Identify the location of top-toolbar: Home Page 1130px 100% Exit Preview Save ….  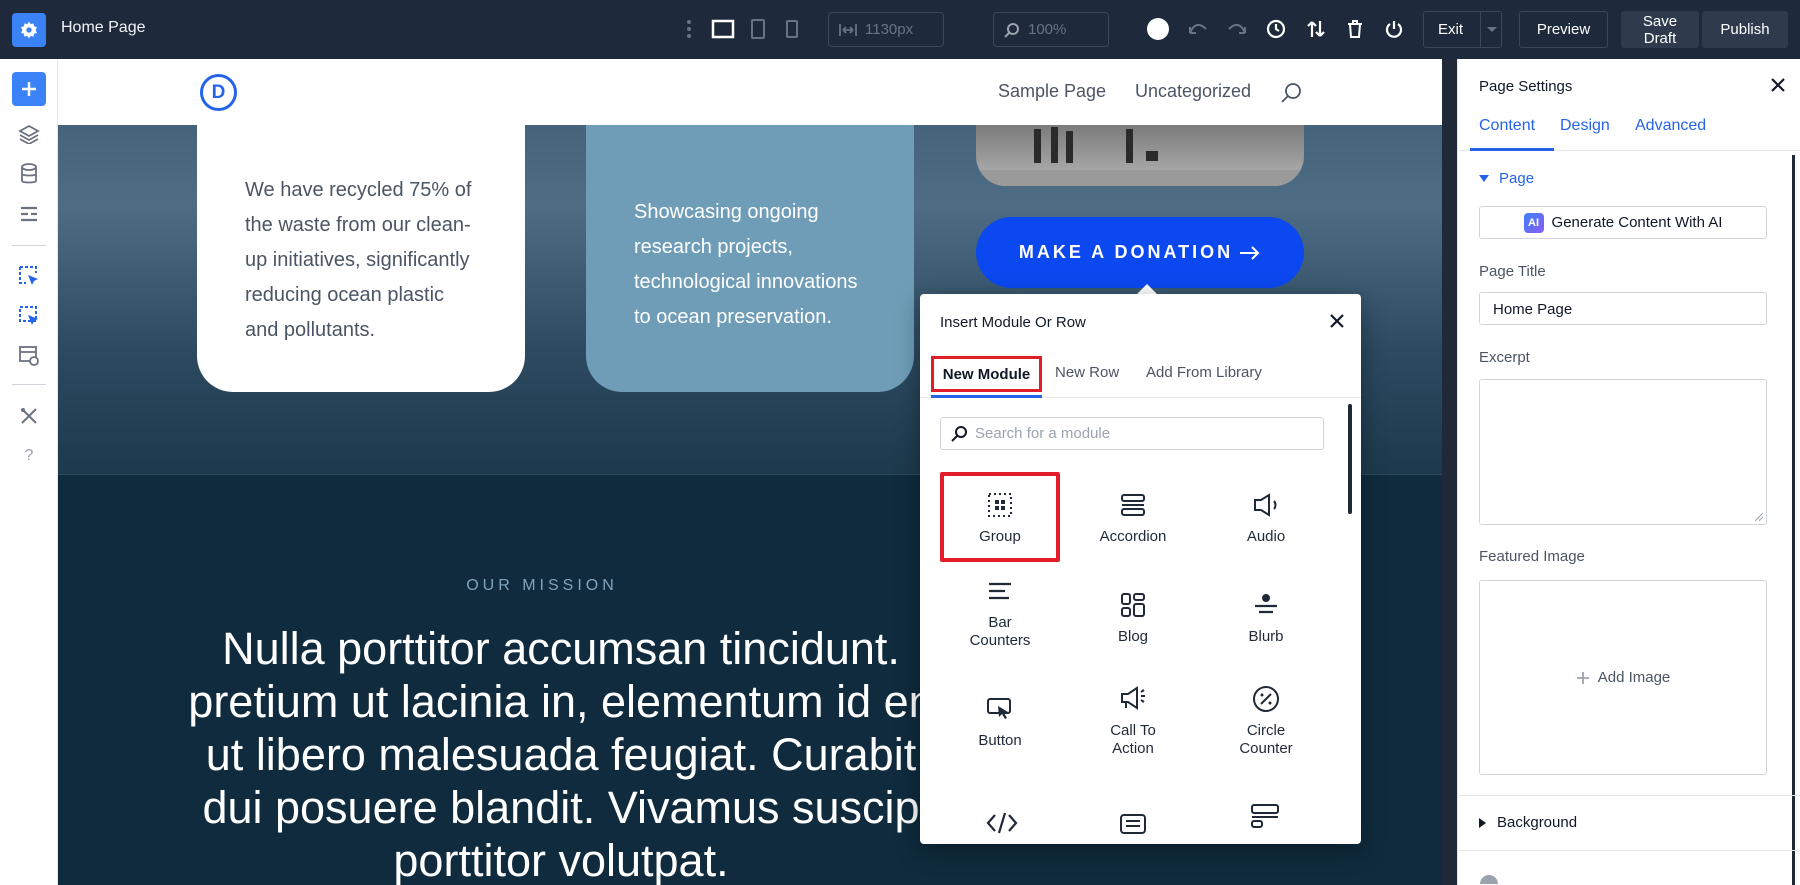
(900, 29).